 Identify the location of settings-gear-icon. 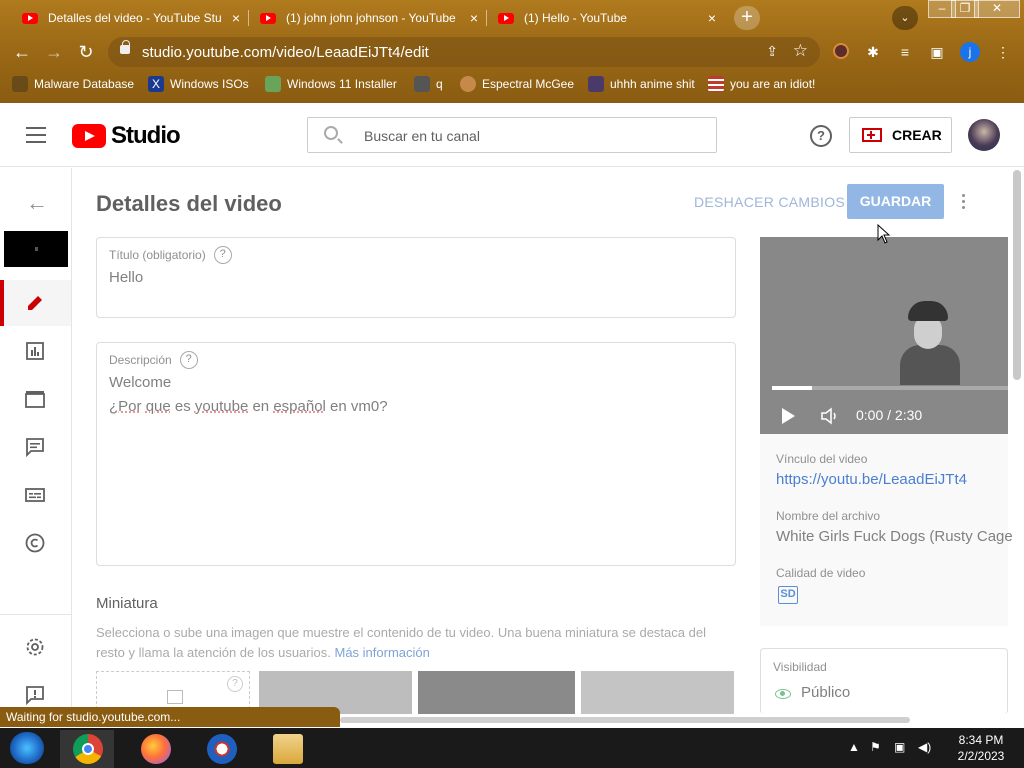
(35, 647).